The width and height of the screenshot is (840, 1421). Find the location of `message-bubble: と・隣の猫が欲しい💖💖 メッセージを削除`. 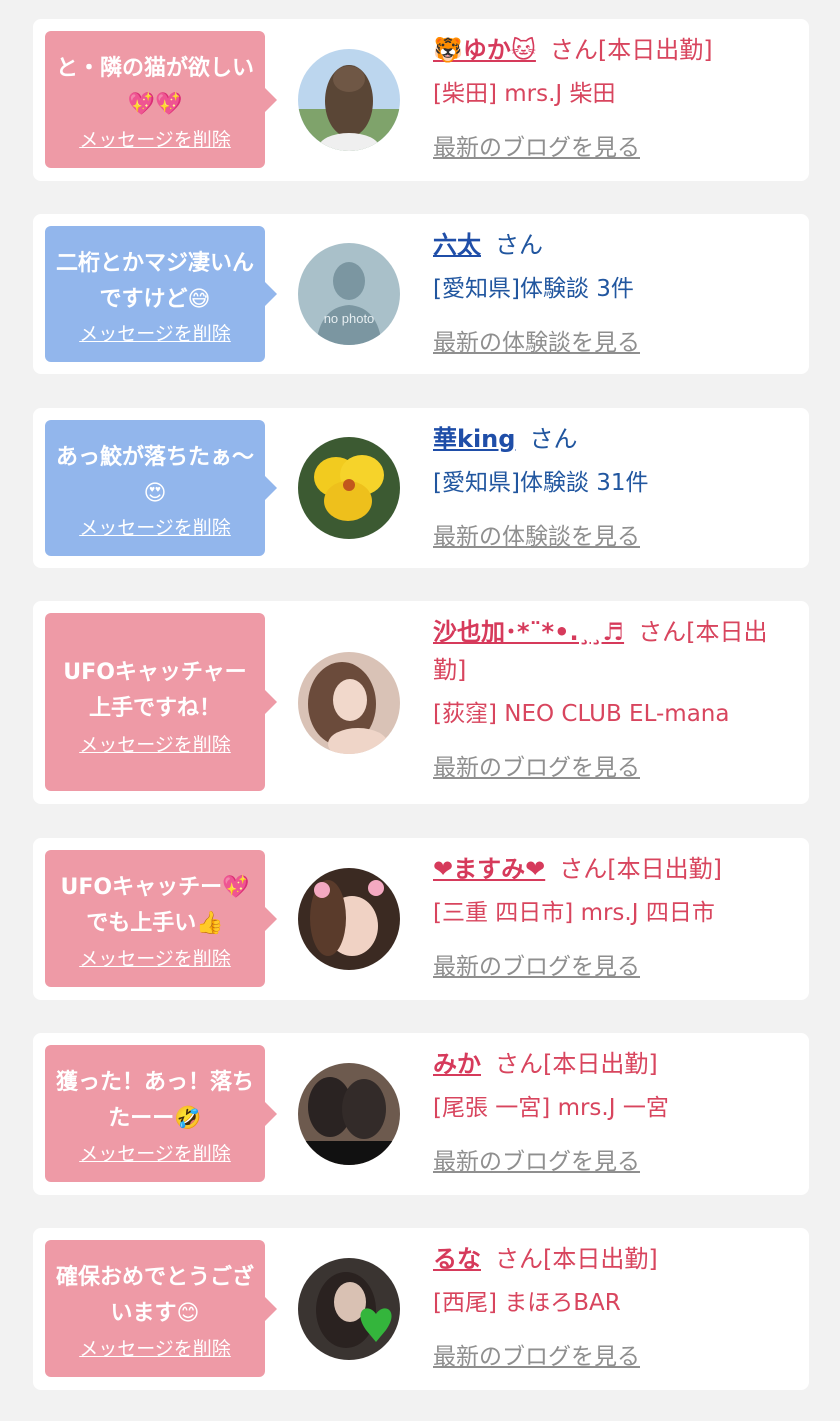

message-bubble: と・隣の猫が欲しい💖💖 メッセージを削除 is located at coordinates (161, 99).